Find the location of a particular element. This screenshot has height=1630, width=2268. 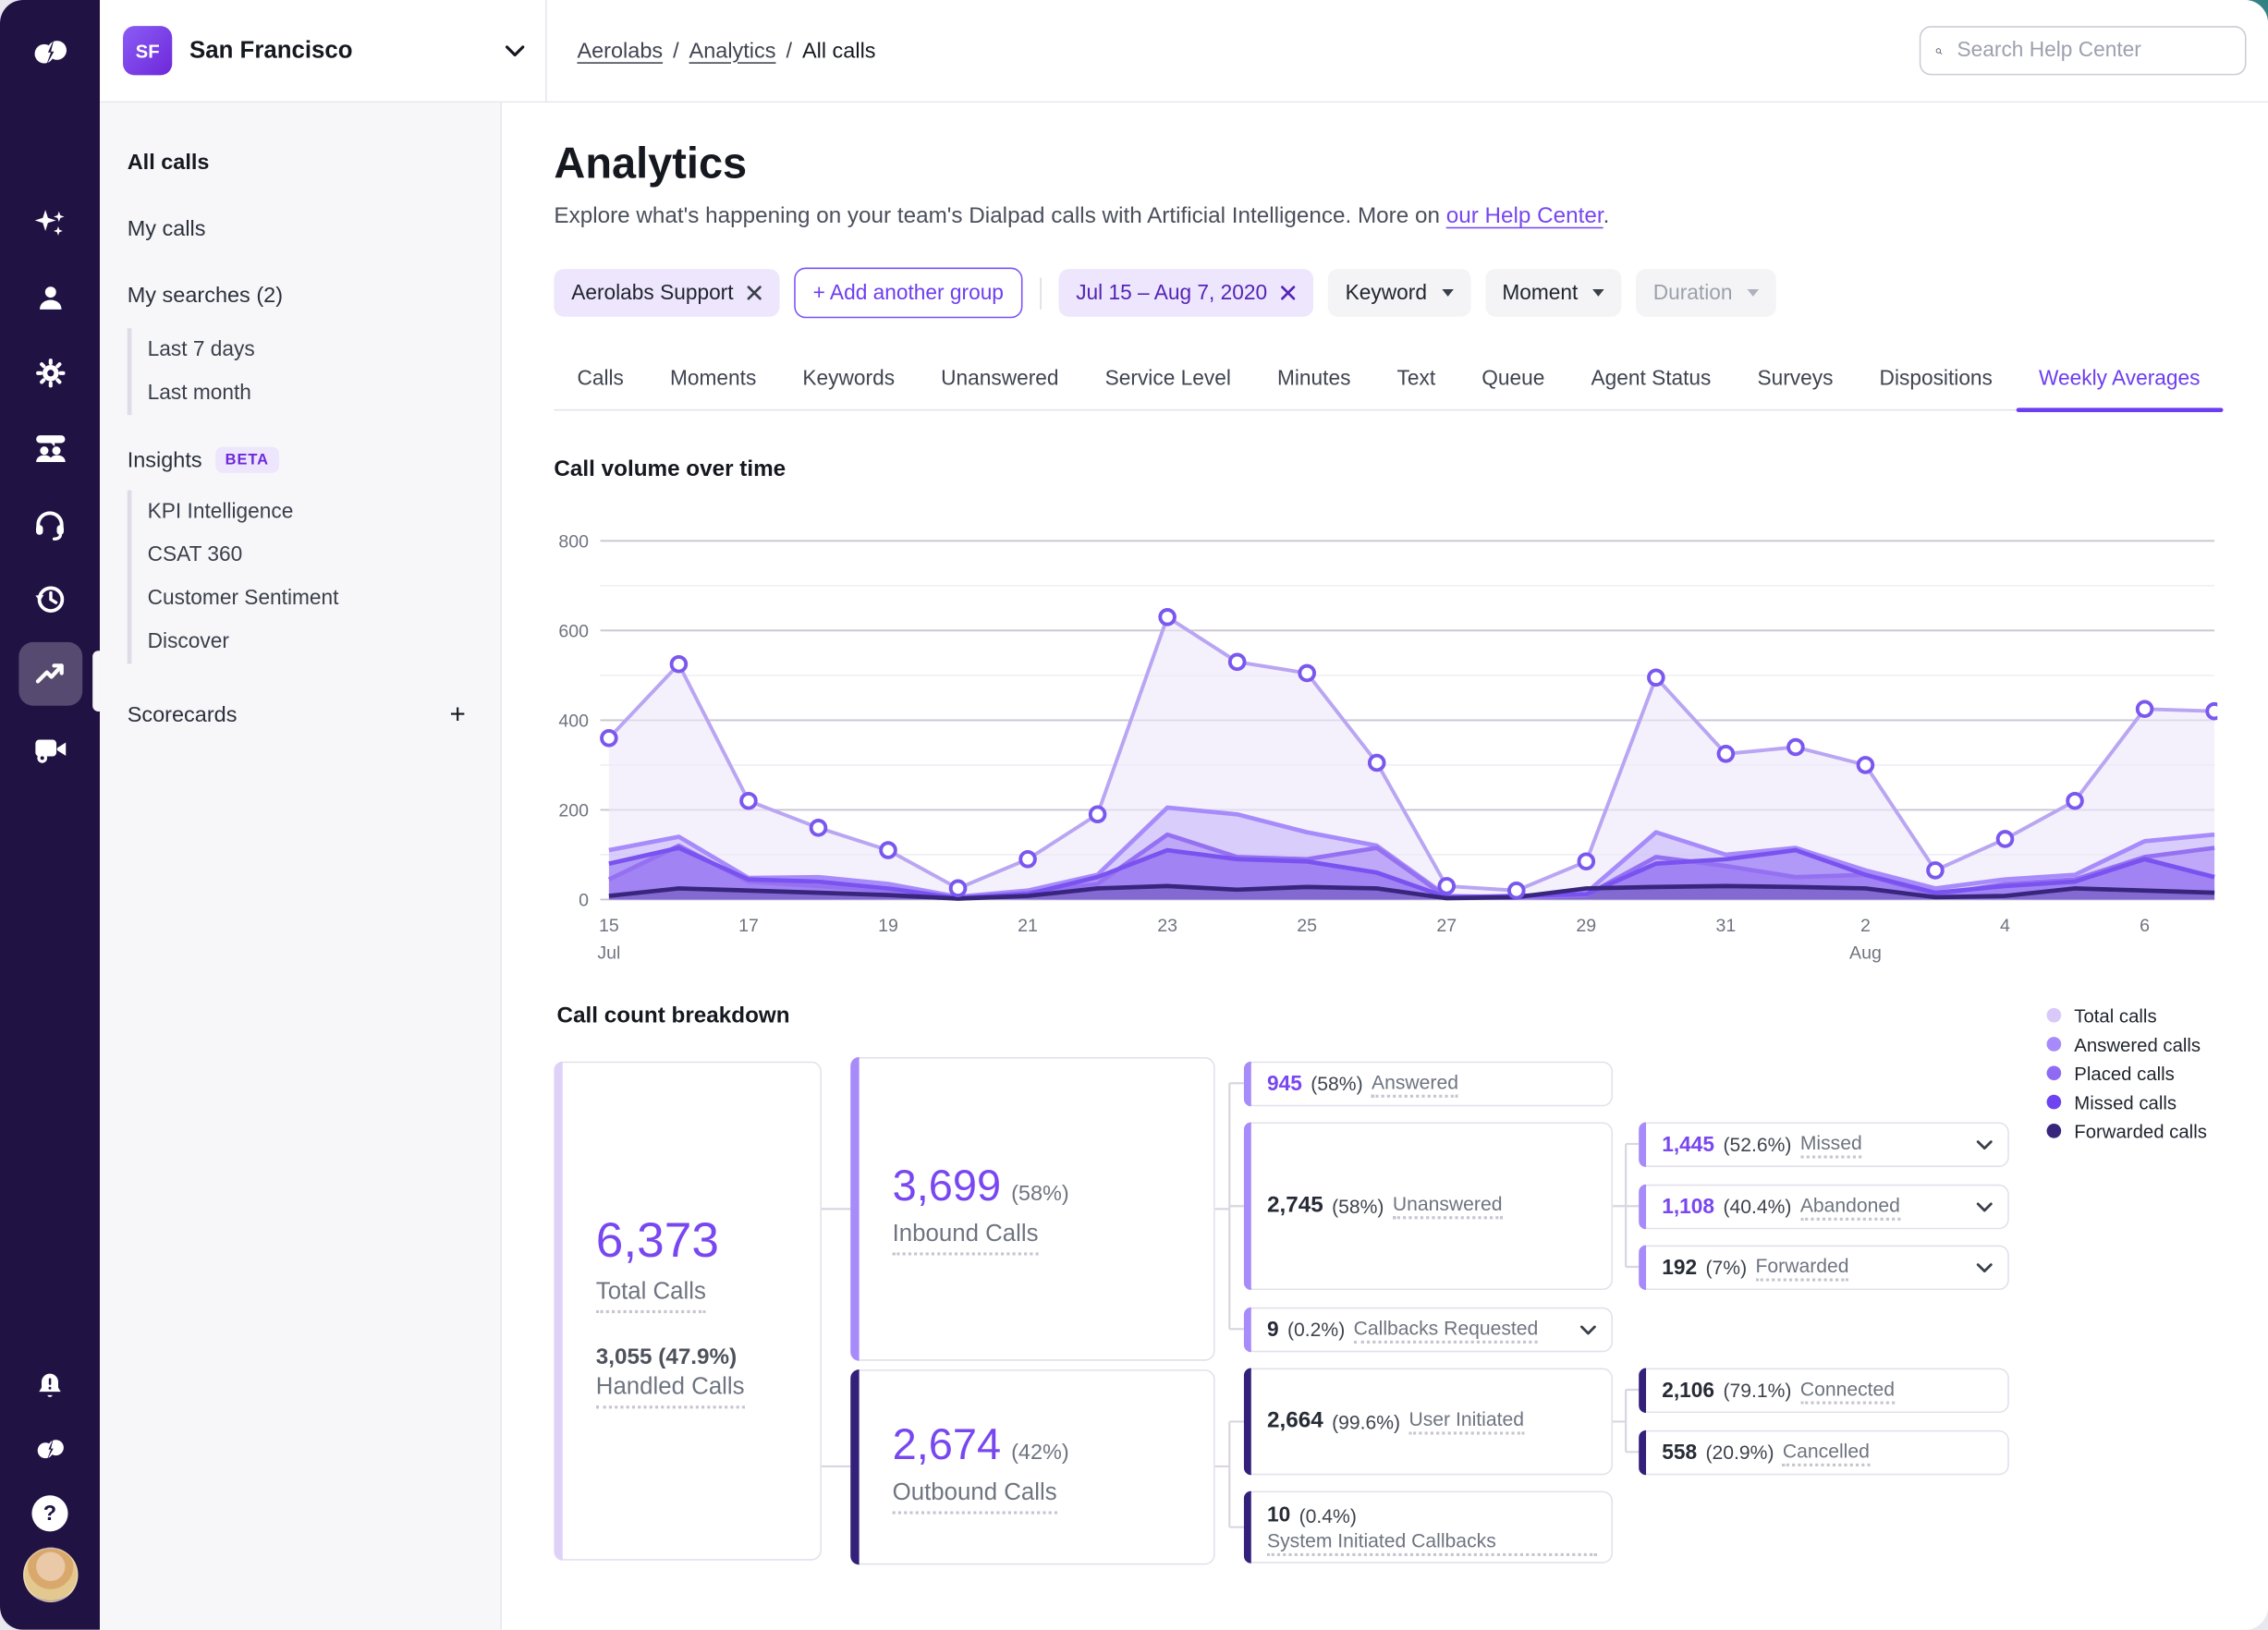

tab-text: Text is located at coordinates (1416, 381).